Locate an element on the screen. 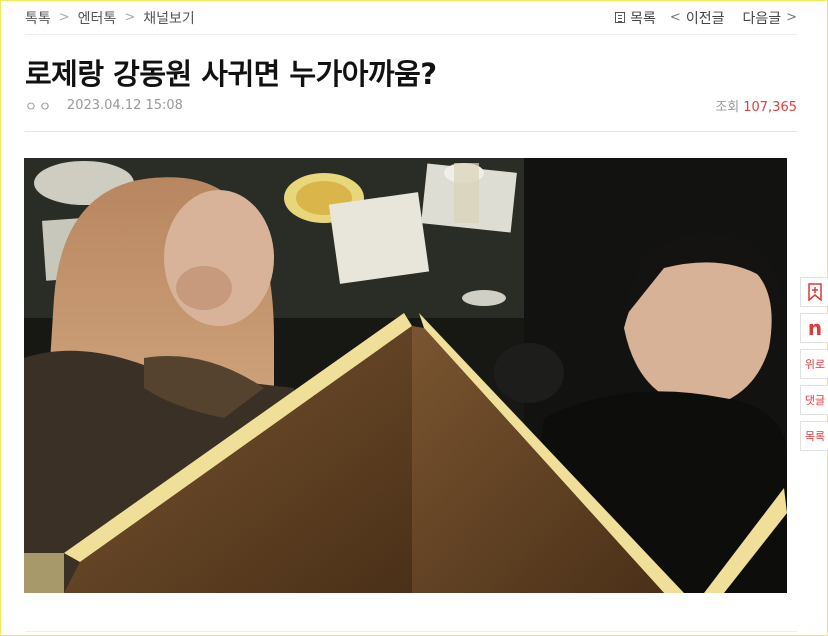 The width and height of the screenshot is (828, 636). comments-button: 댓글 is located at coordinates (814, 400).